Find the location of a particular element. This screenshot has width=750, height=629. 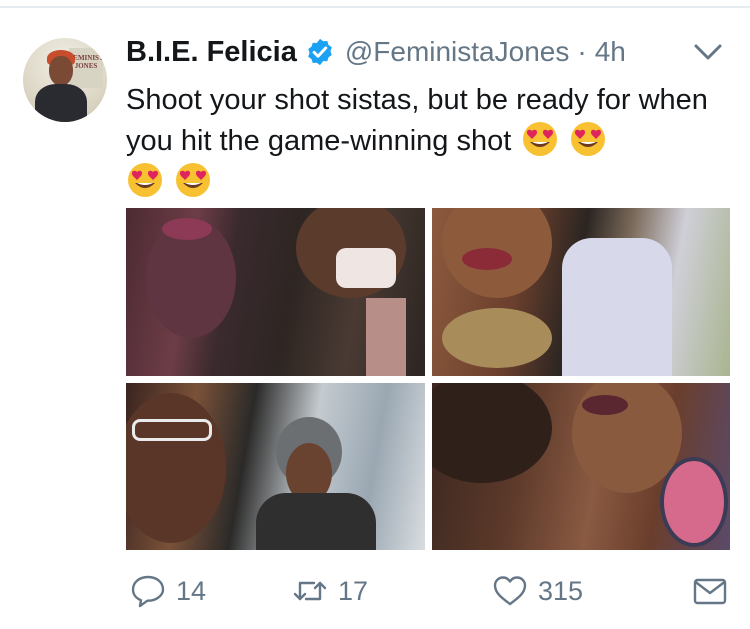

photo-1-teeth-shape is located at coordinates (366, 268).